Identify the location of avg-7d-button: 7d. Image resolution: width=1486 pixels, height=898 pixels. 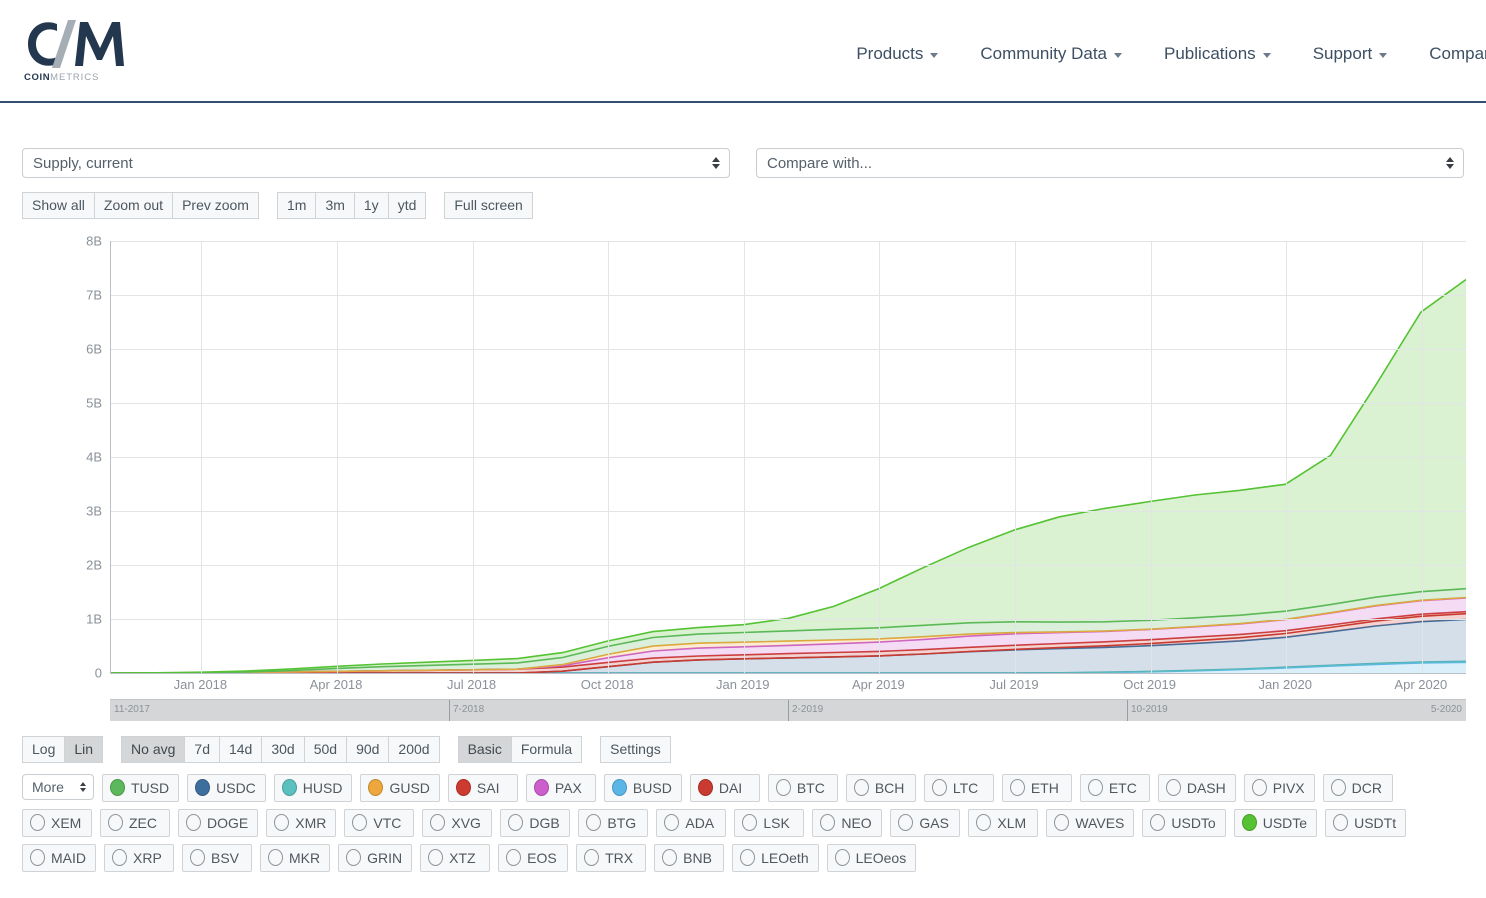
(202, 749).